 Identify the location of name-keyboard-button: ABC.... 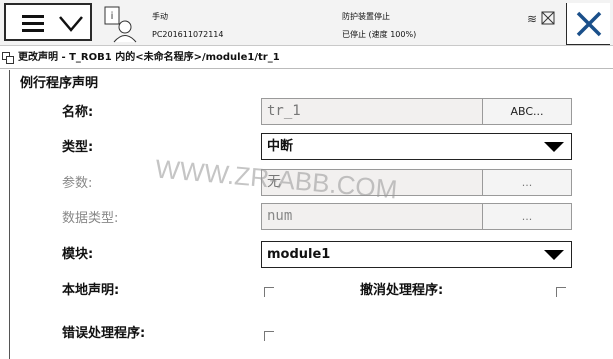
(527, 111).